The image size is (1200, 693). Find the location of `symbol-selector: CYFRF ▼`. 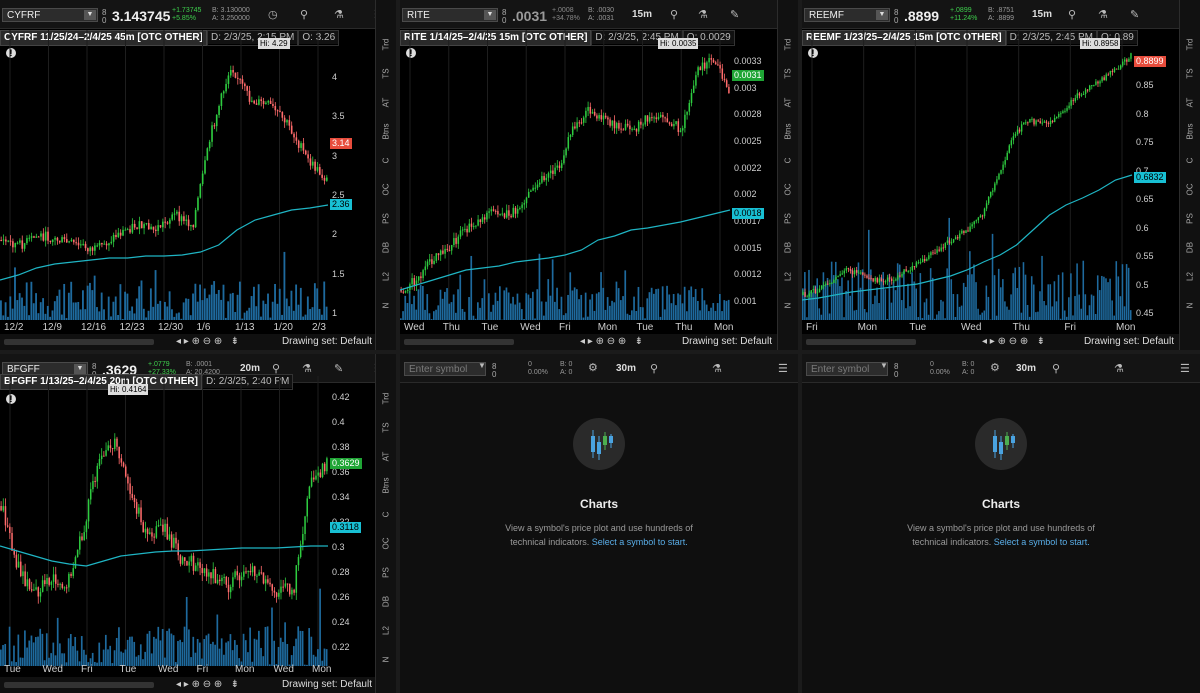

symbol-selector: CYFRF ▼ is located at coordinates (50, 15).